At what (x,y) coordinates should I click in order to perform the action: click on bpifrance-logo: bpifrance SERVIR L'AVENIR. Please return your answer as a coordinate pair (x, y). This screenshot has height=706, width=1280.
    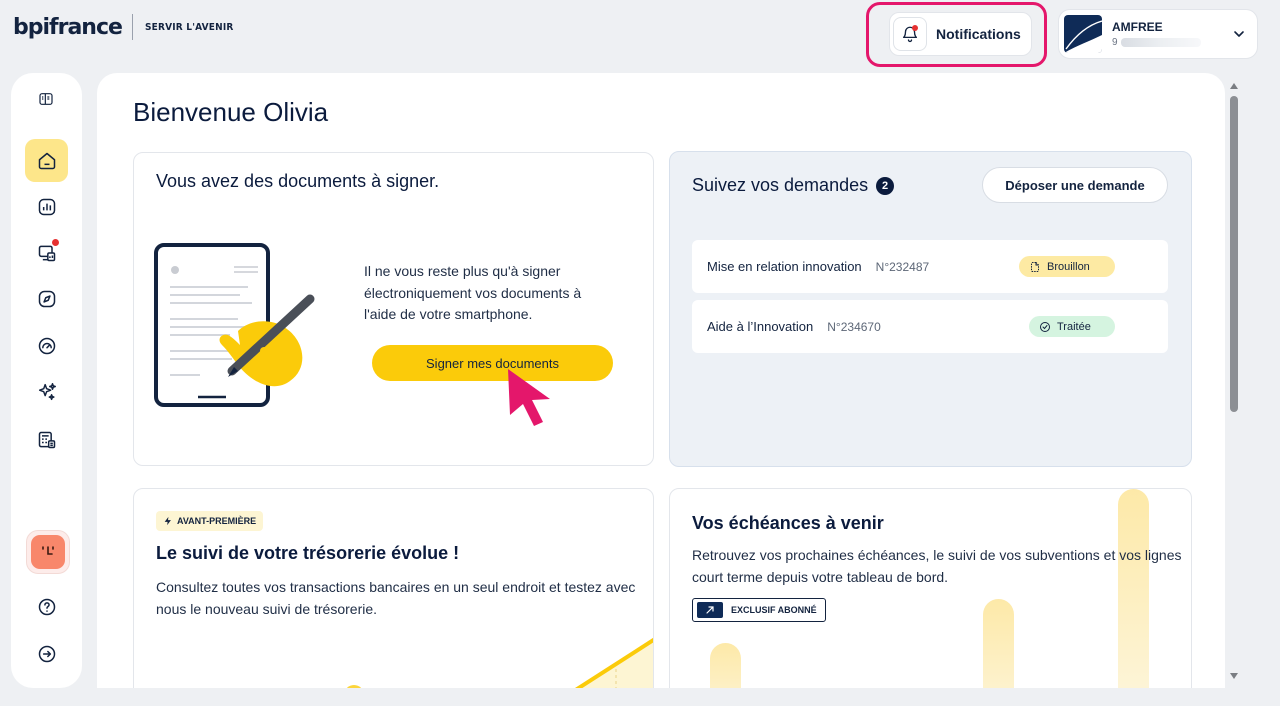
    Looking at the image, I should click on (123, 27).